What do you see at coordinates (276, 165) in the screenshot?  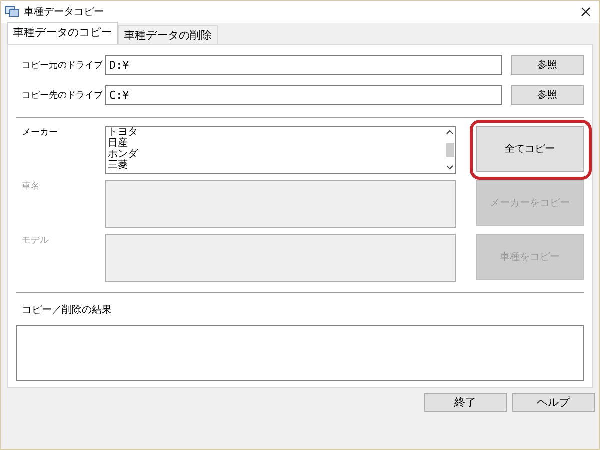 I see `list-item: 三菱` at bounding box center [276, 165].